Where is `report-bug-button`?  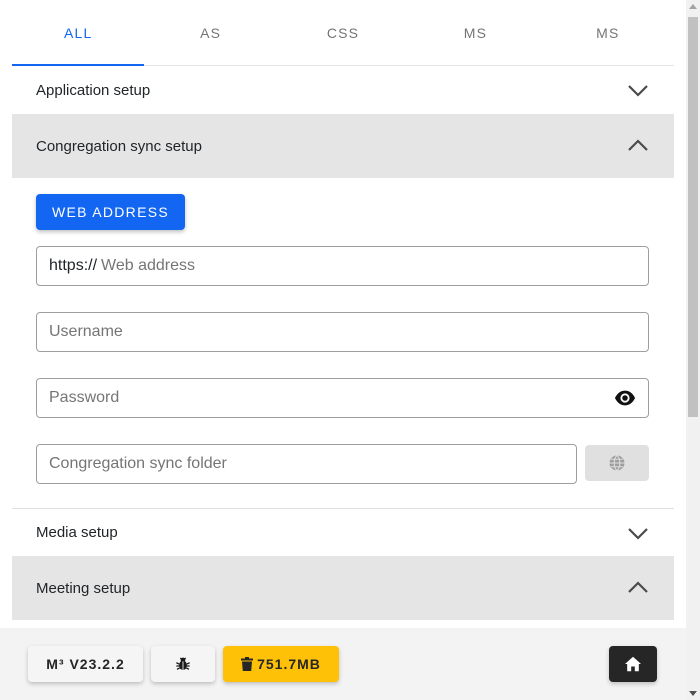 report-bug-button is located at coordinates (183, 664).